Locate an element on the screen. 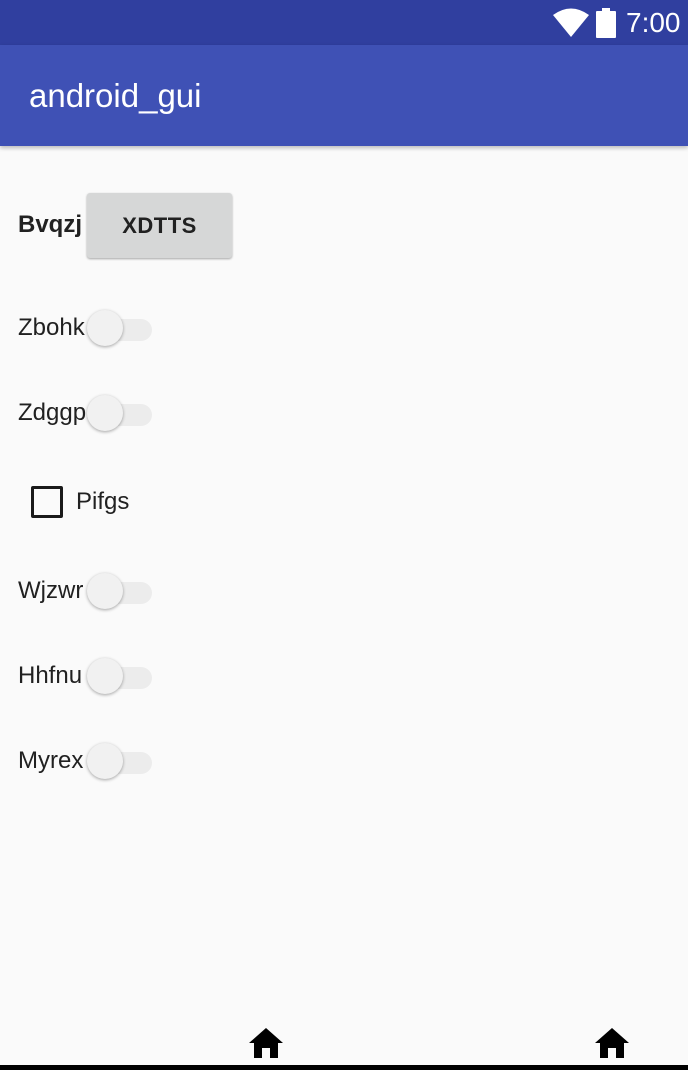  app-bar: android_gui is located at coordinates (344, 95).